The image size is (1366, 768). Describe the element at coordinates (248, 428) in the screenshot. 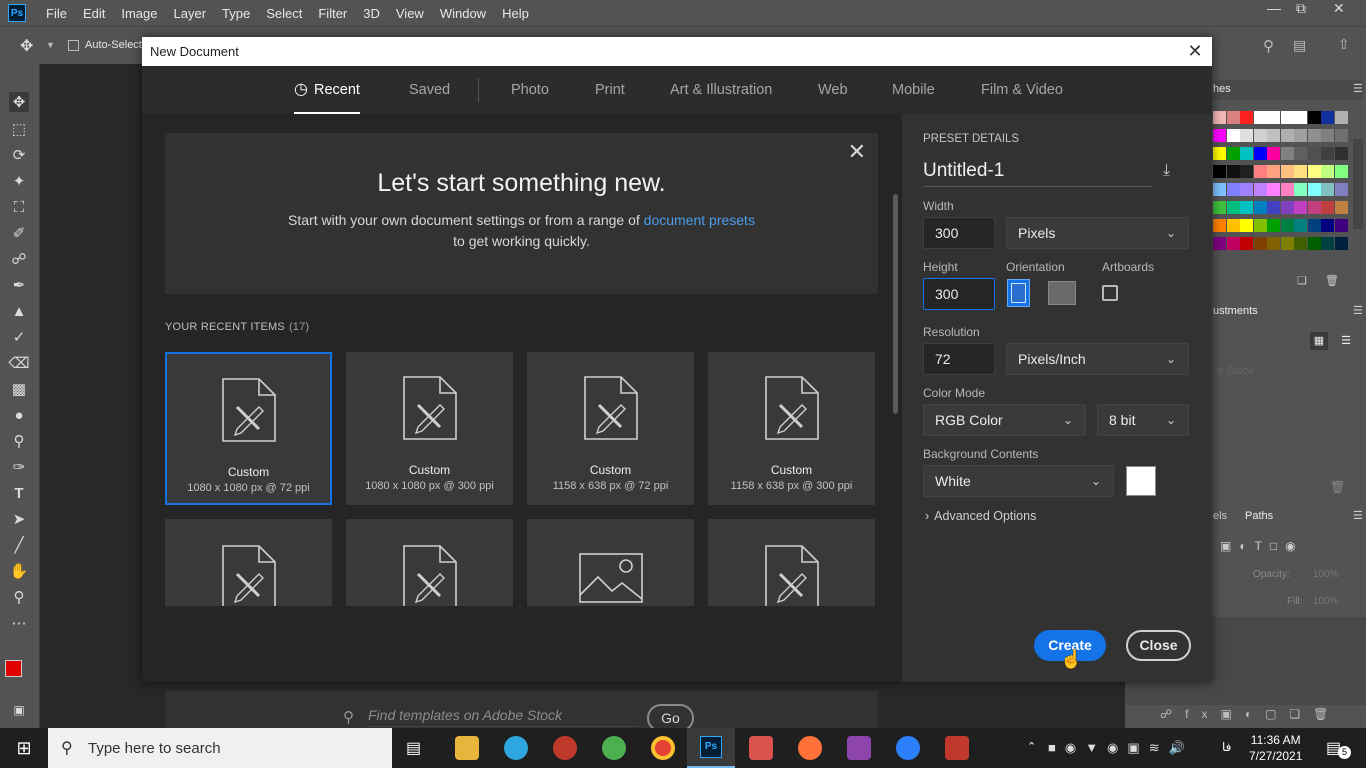

I see `recent-item-card: Custom 1080 x 1080 px @ 72 ppi` at that location.